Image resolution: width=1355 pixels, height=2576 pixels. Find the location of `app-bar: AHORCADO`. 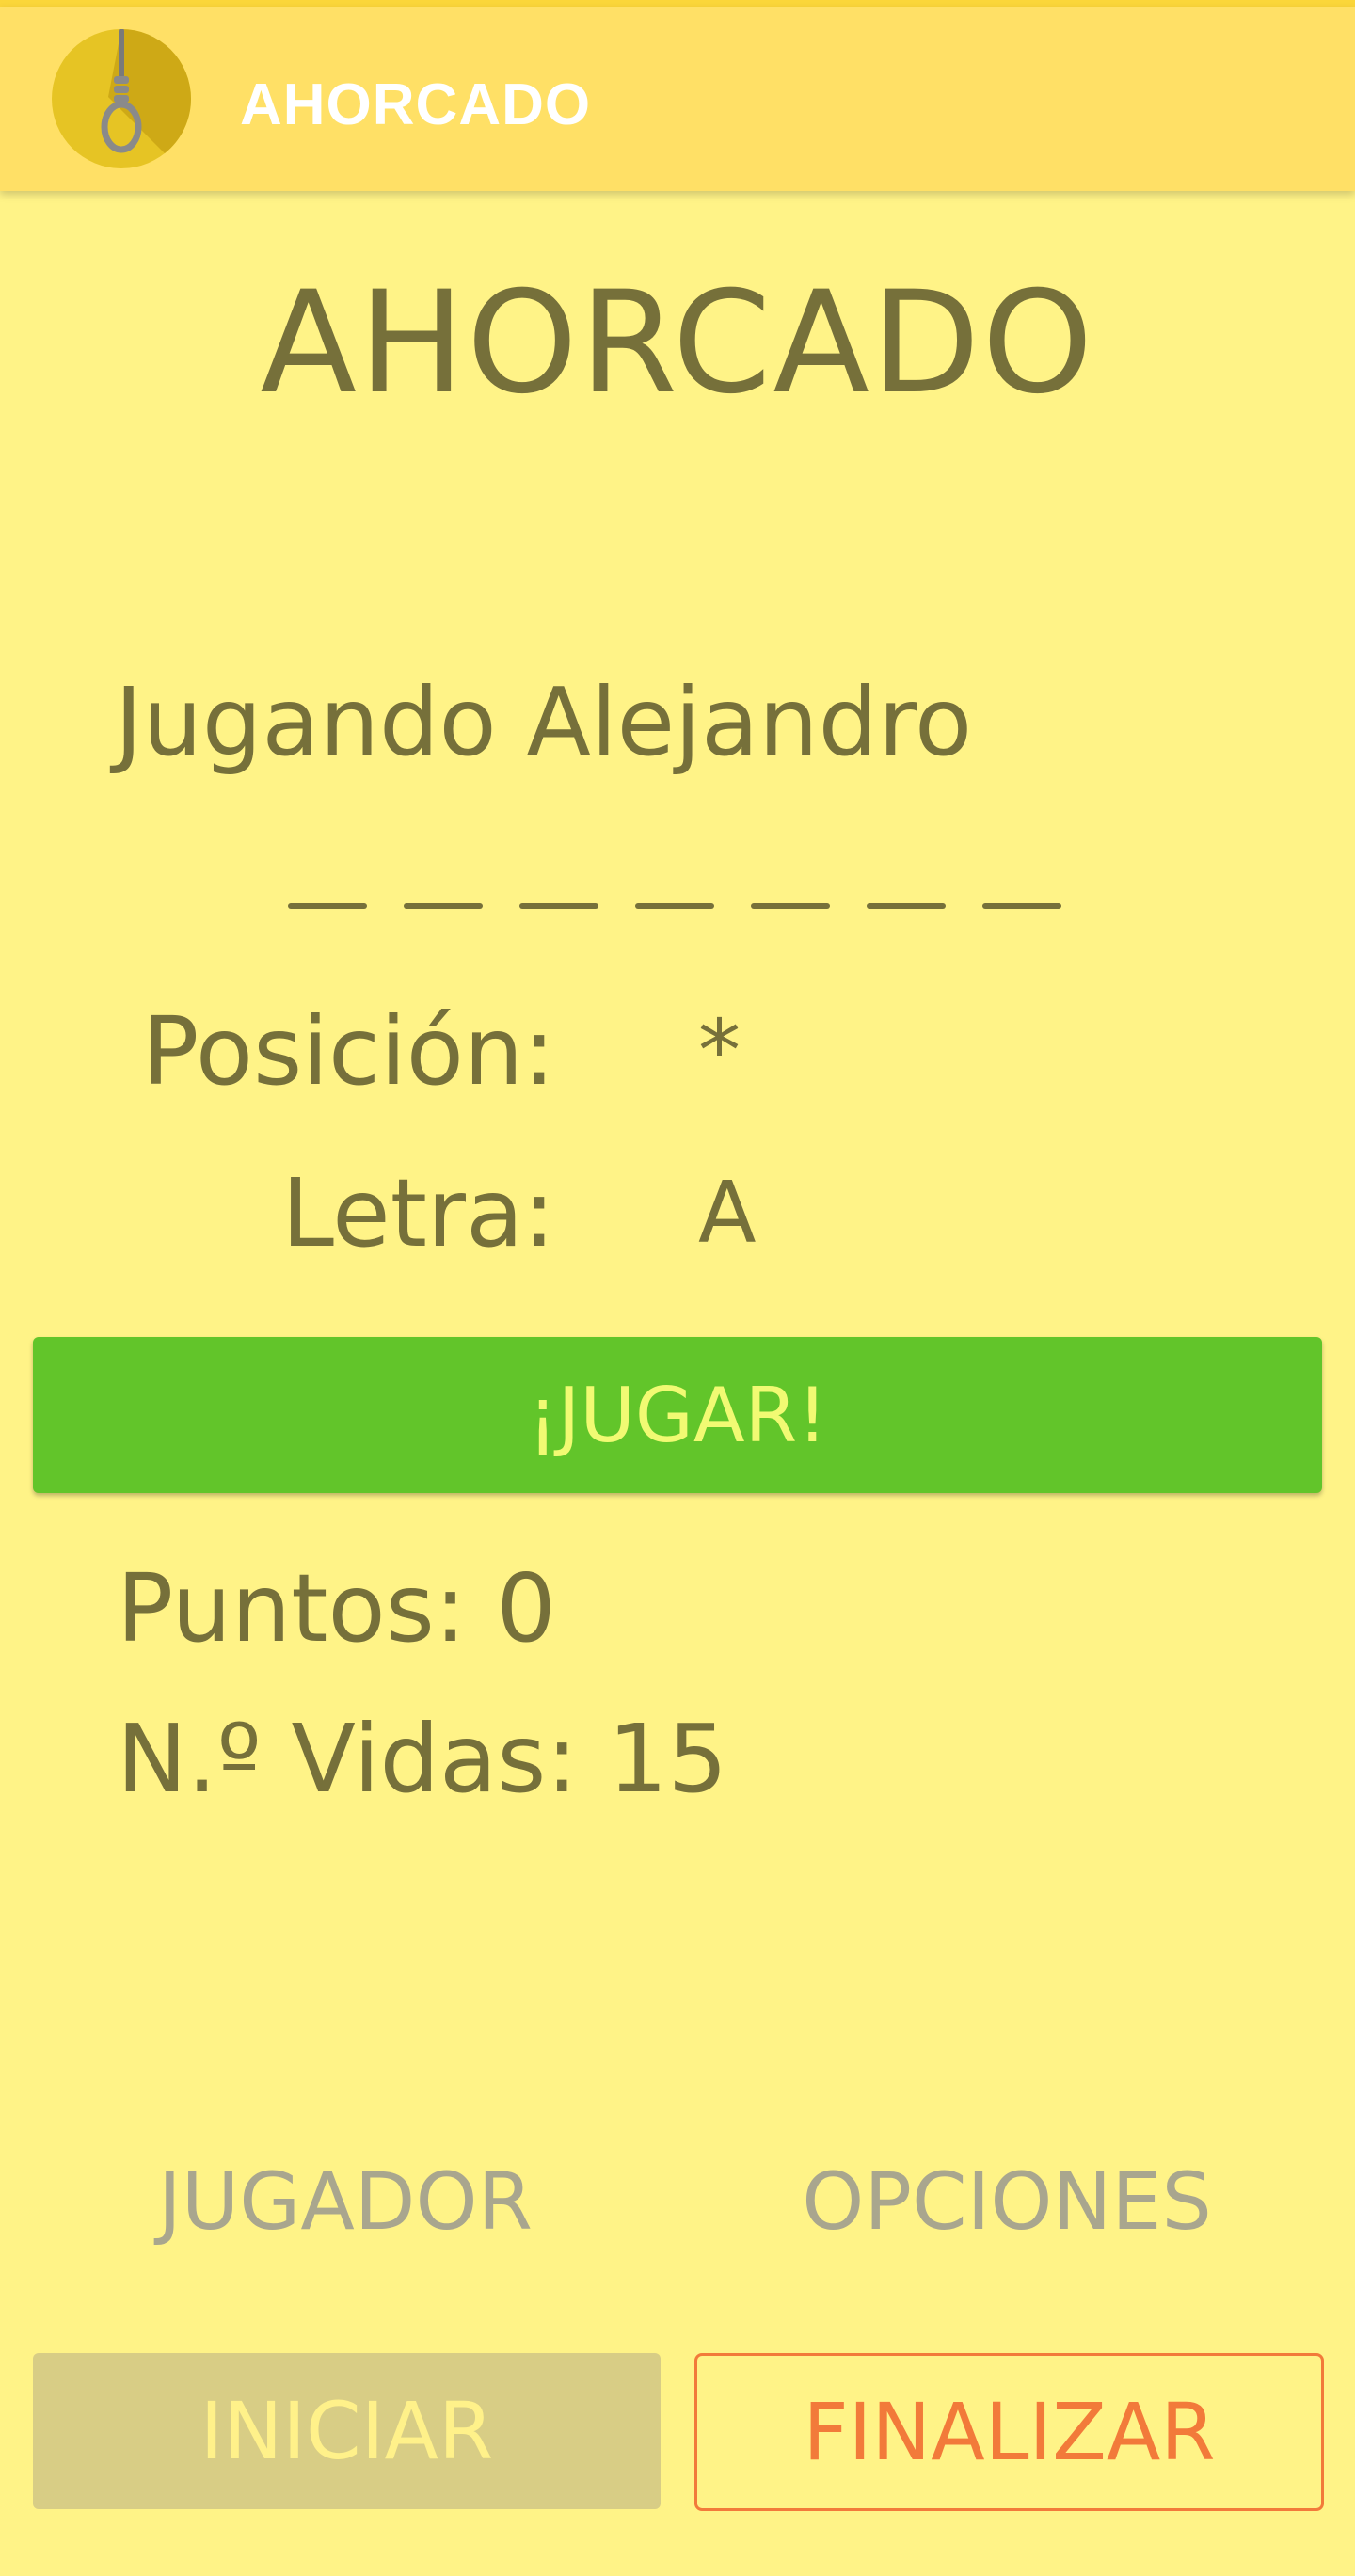

app-bar: AHORCADO is located at coordinates (677, 99).